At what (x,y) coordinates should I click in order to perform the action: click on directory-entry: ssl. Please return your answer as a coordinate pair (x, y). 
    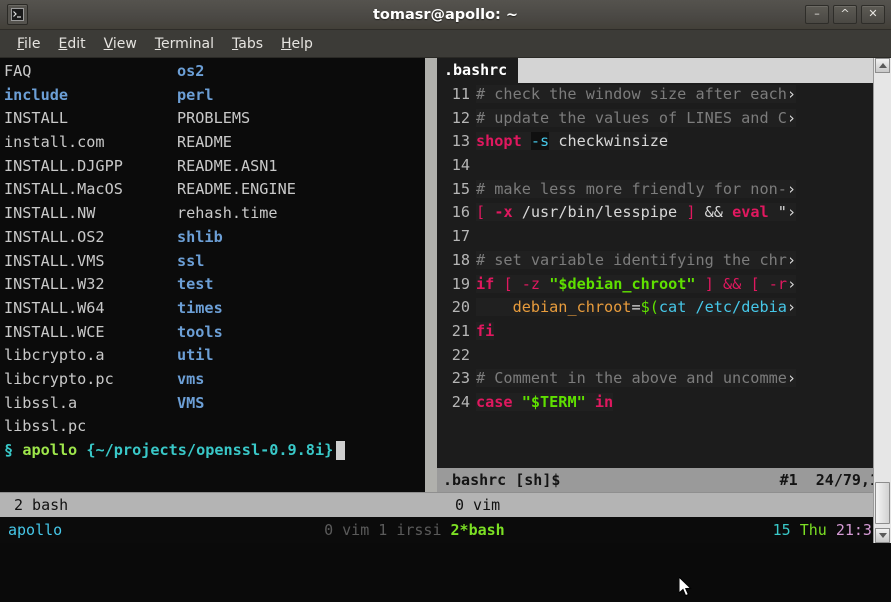
    Looking at the image, I should click on (191, 260).